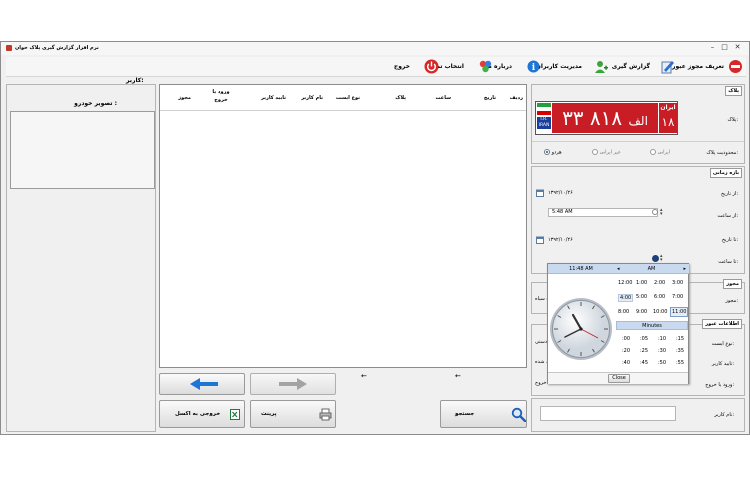 The height and width of the screenshot is (478, 750). What do you see at coordinates (608, 413) in the screenshot?
I see `username-input` at bounding box center [608, 413].